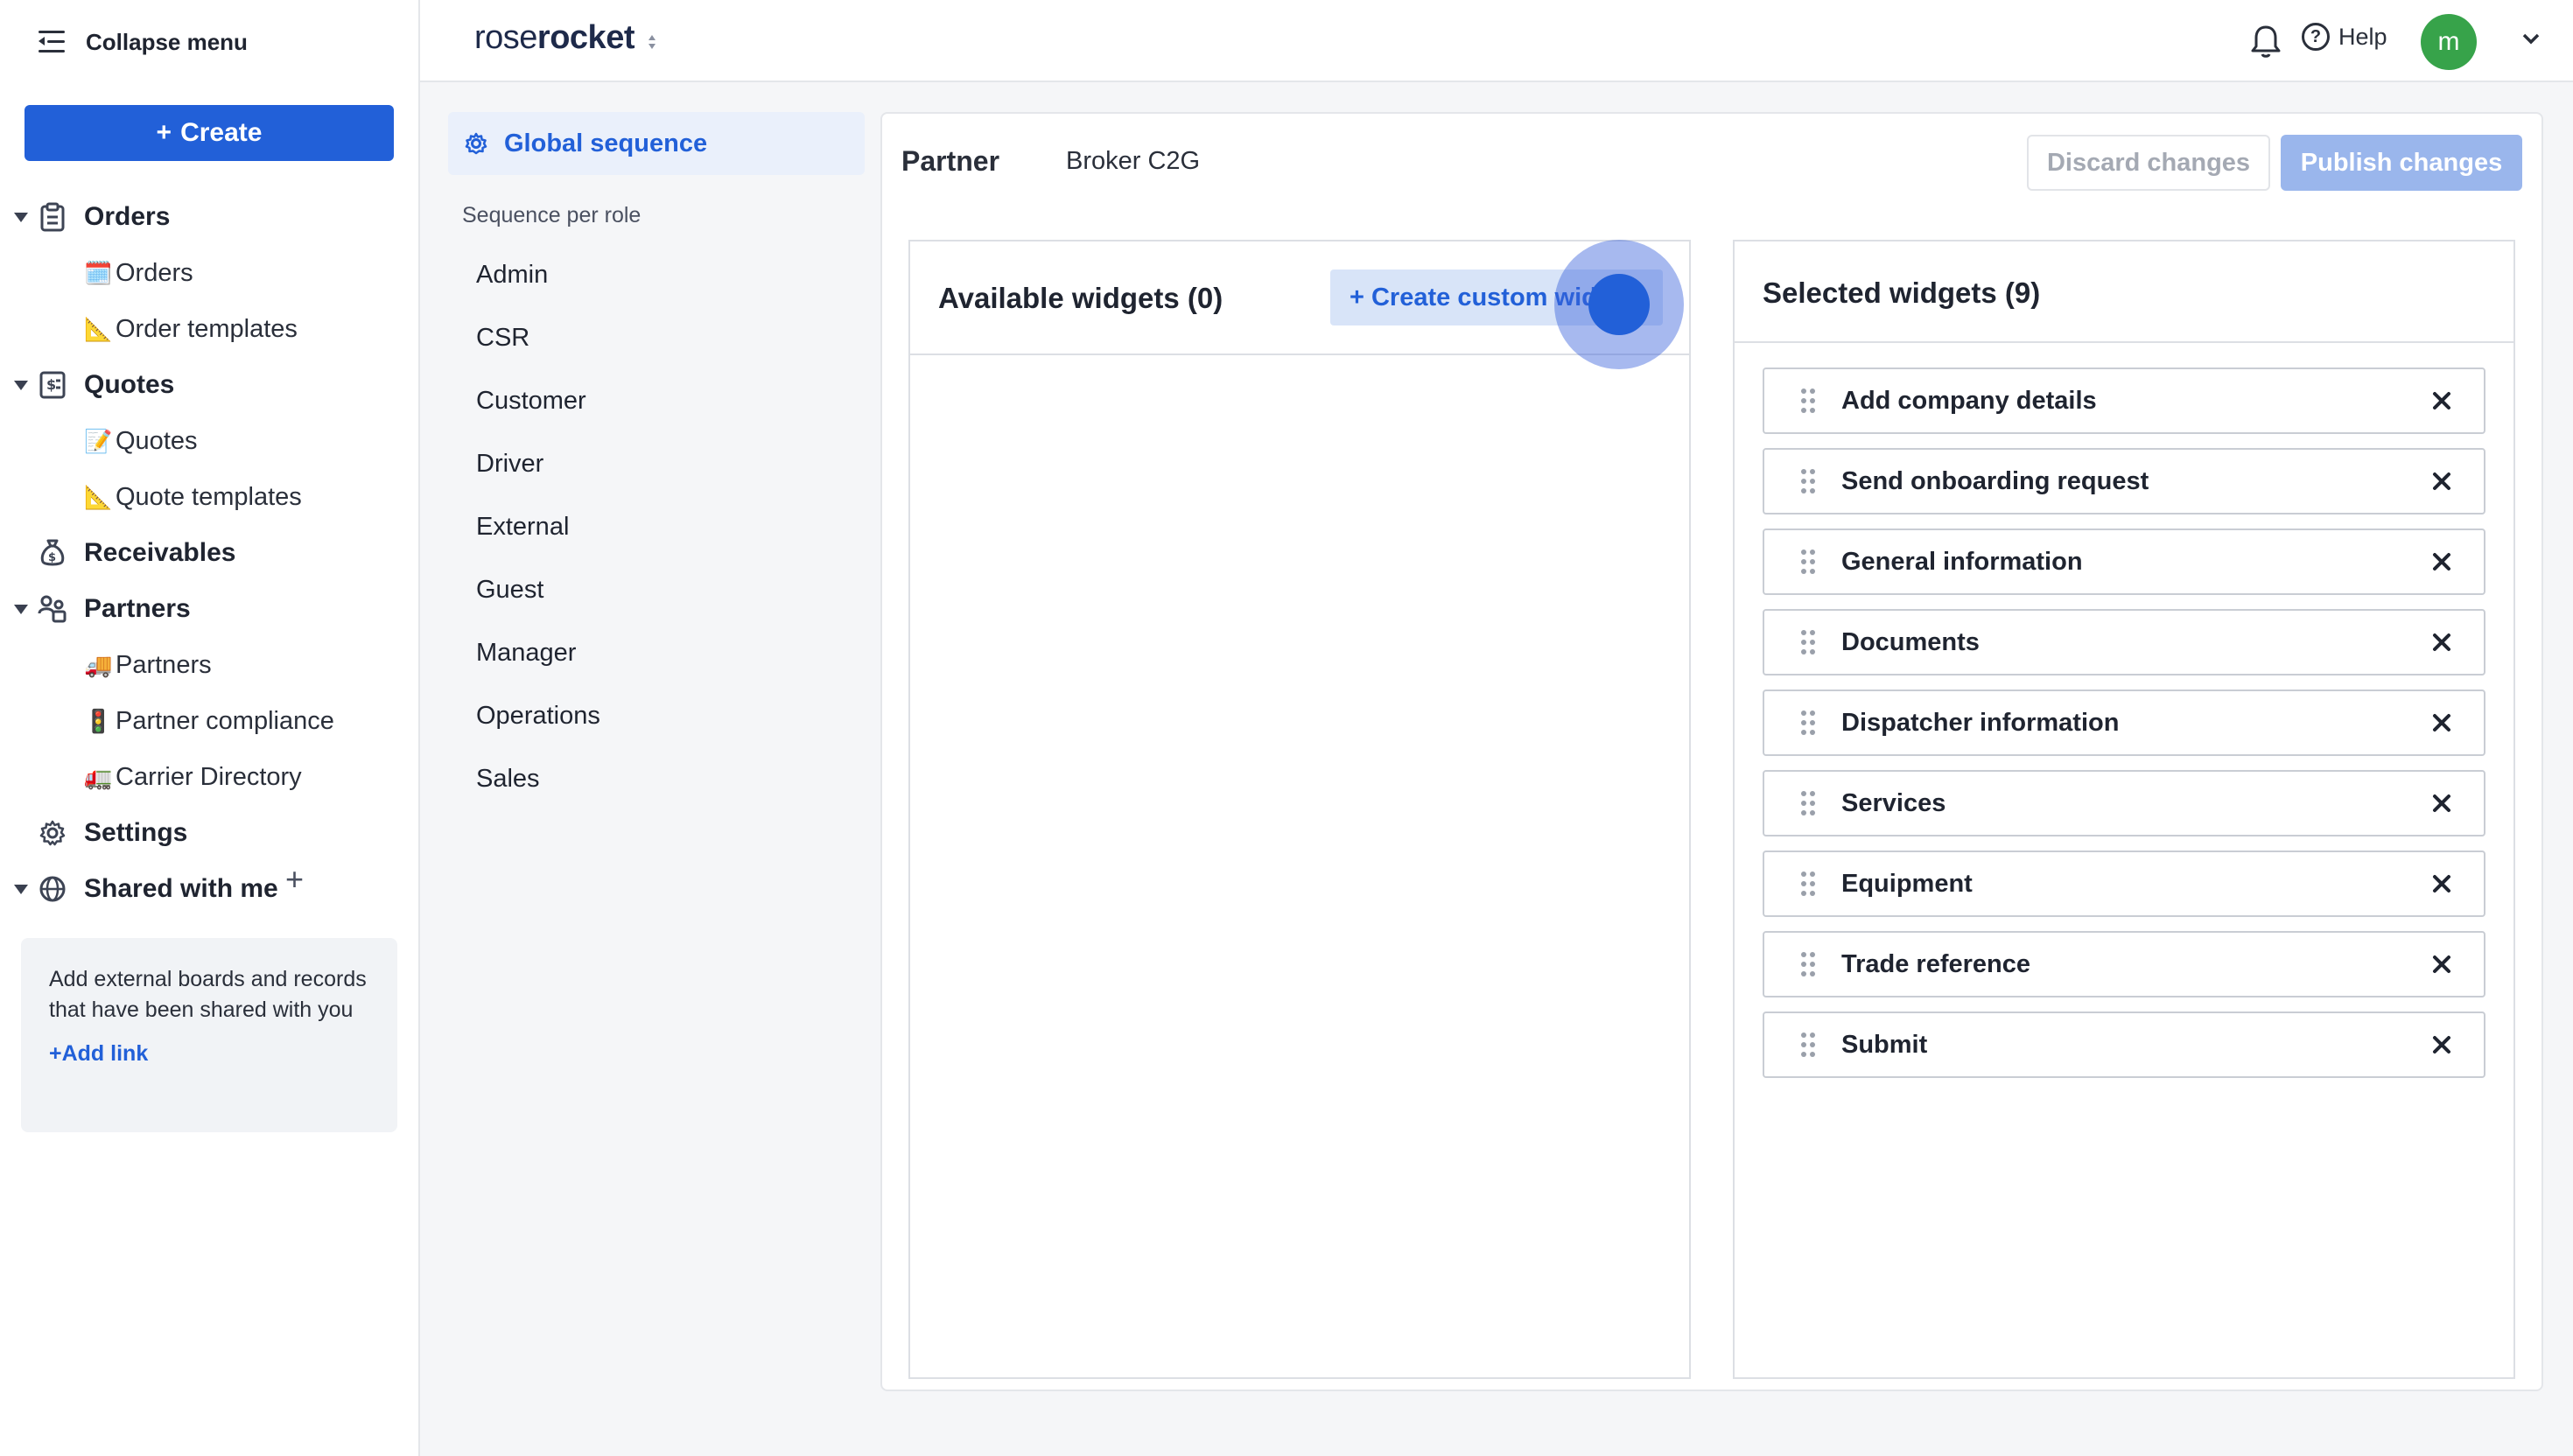  I want to click on selected-widget-row: Add company details, so click(2124, 401).